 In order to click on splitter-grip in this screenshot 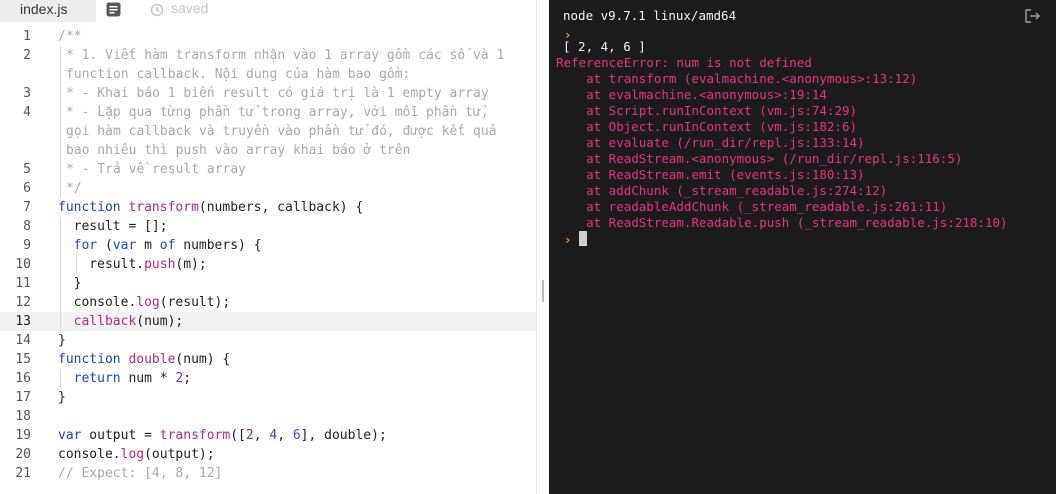, I will do `click(543, 291)`.